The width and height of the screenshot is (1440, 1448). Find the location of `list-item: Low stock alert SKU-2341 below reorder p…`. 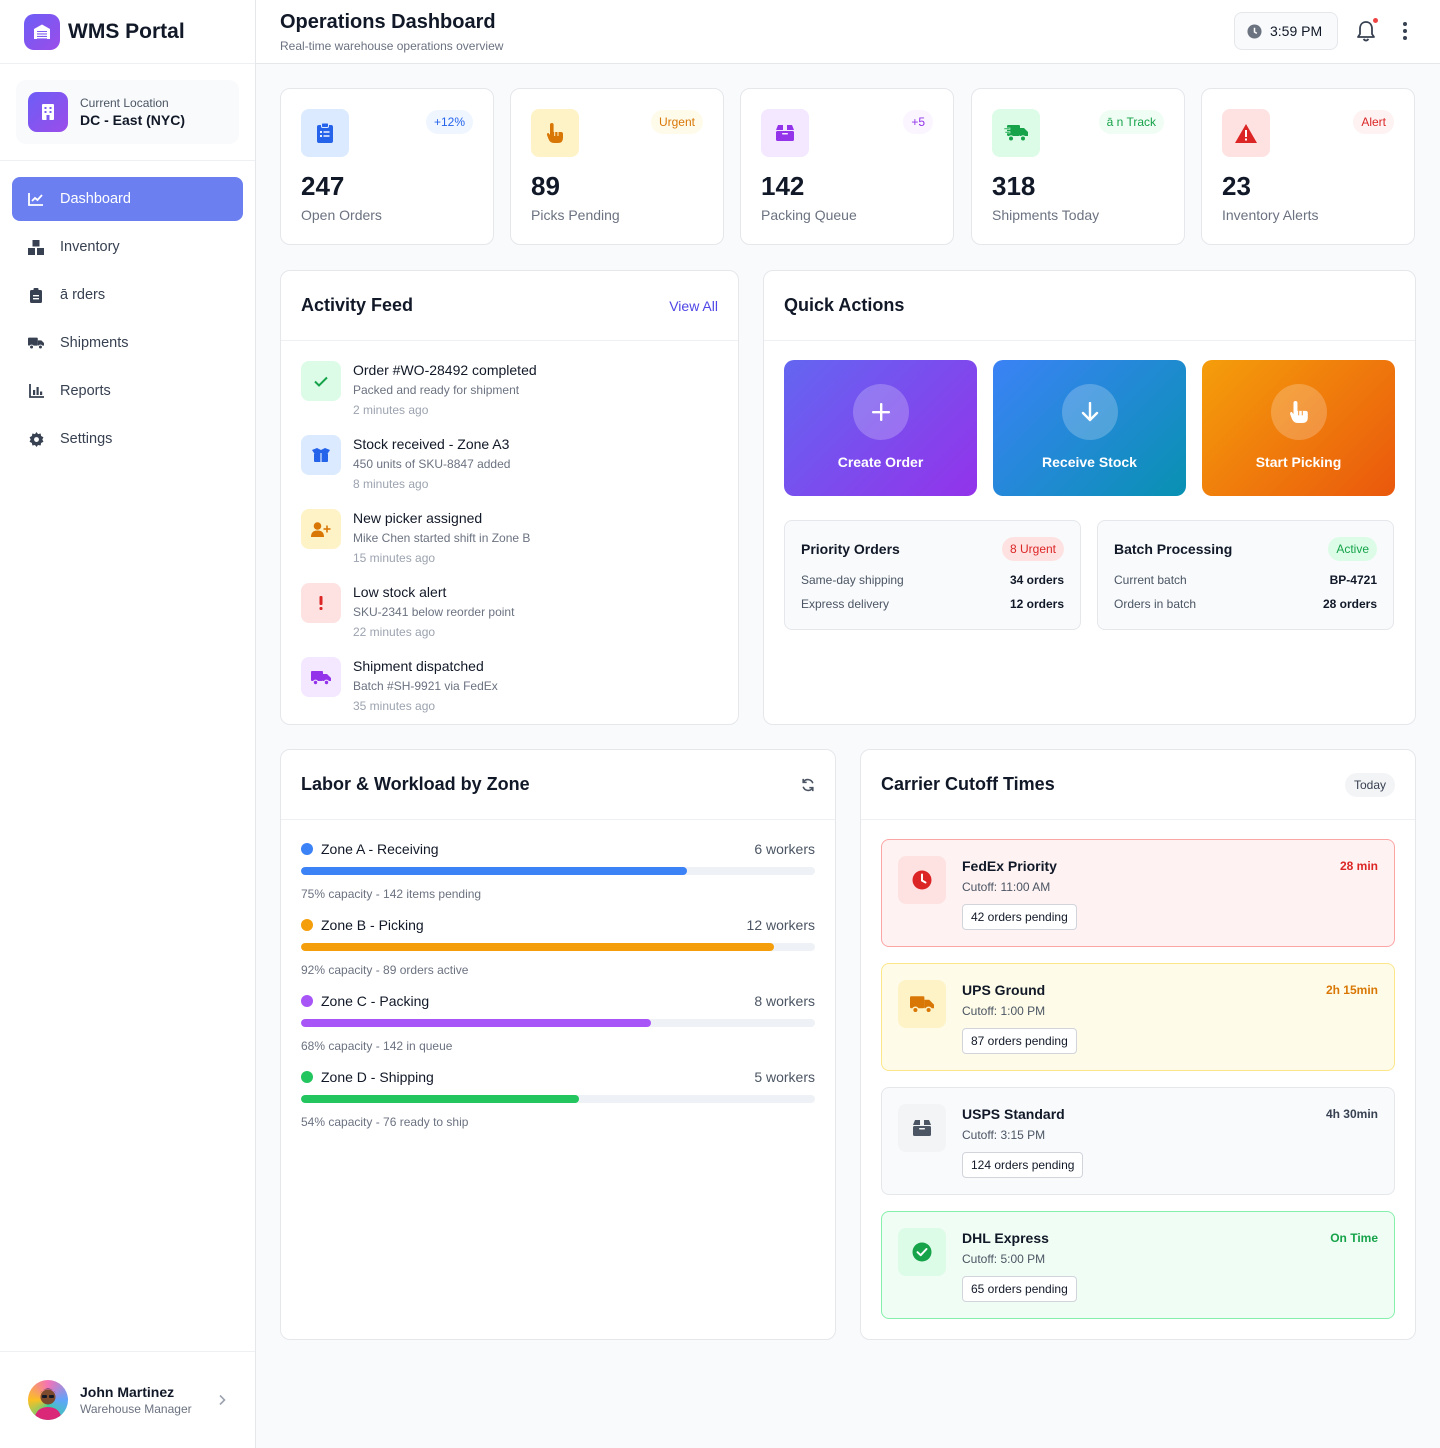

list-item: Low stock alert SKU-2341 below reorder p… is located at coordinates (407, 611).